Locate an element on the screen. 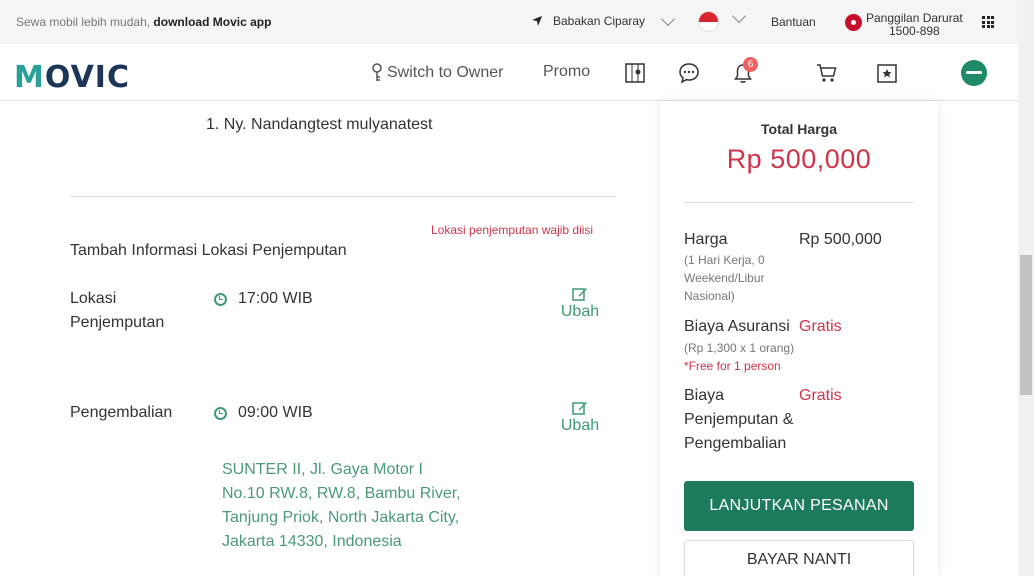 The image size is (1034, 576). map-icon is located at coordinates (635, 73).